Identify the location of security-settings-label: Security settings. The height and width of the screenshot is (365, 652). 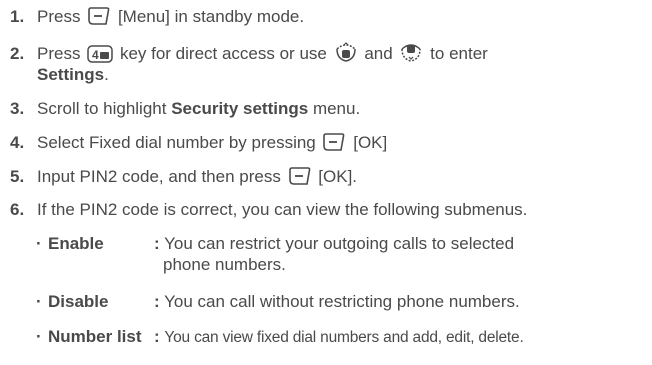
(240, 108).